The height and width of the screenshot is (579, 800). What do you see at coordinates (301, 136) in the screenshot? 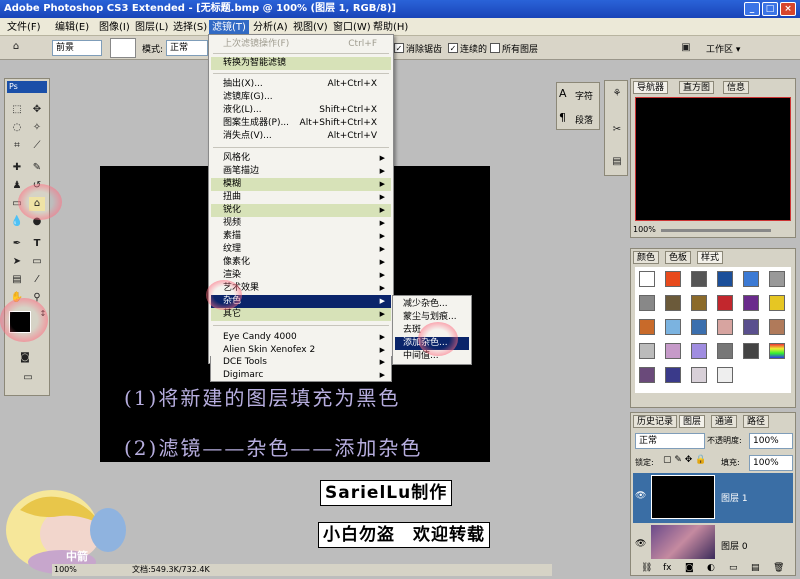
I see `menu-item-vanishing-point: 消失点(V)... Alt+Ctrl+V` at bounding box center [301, 136].